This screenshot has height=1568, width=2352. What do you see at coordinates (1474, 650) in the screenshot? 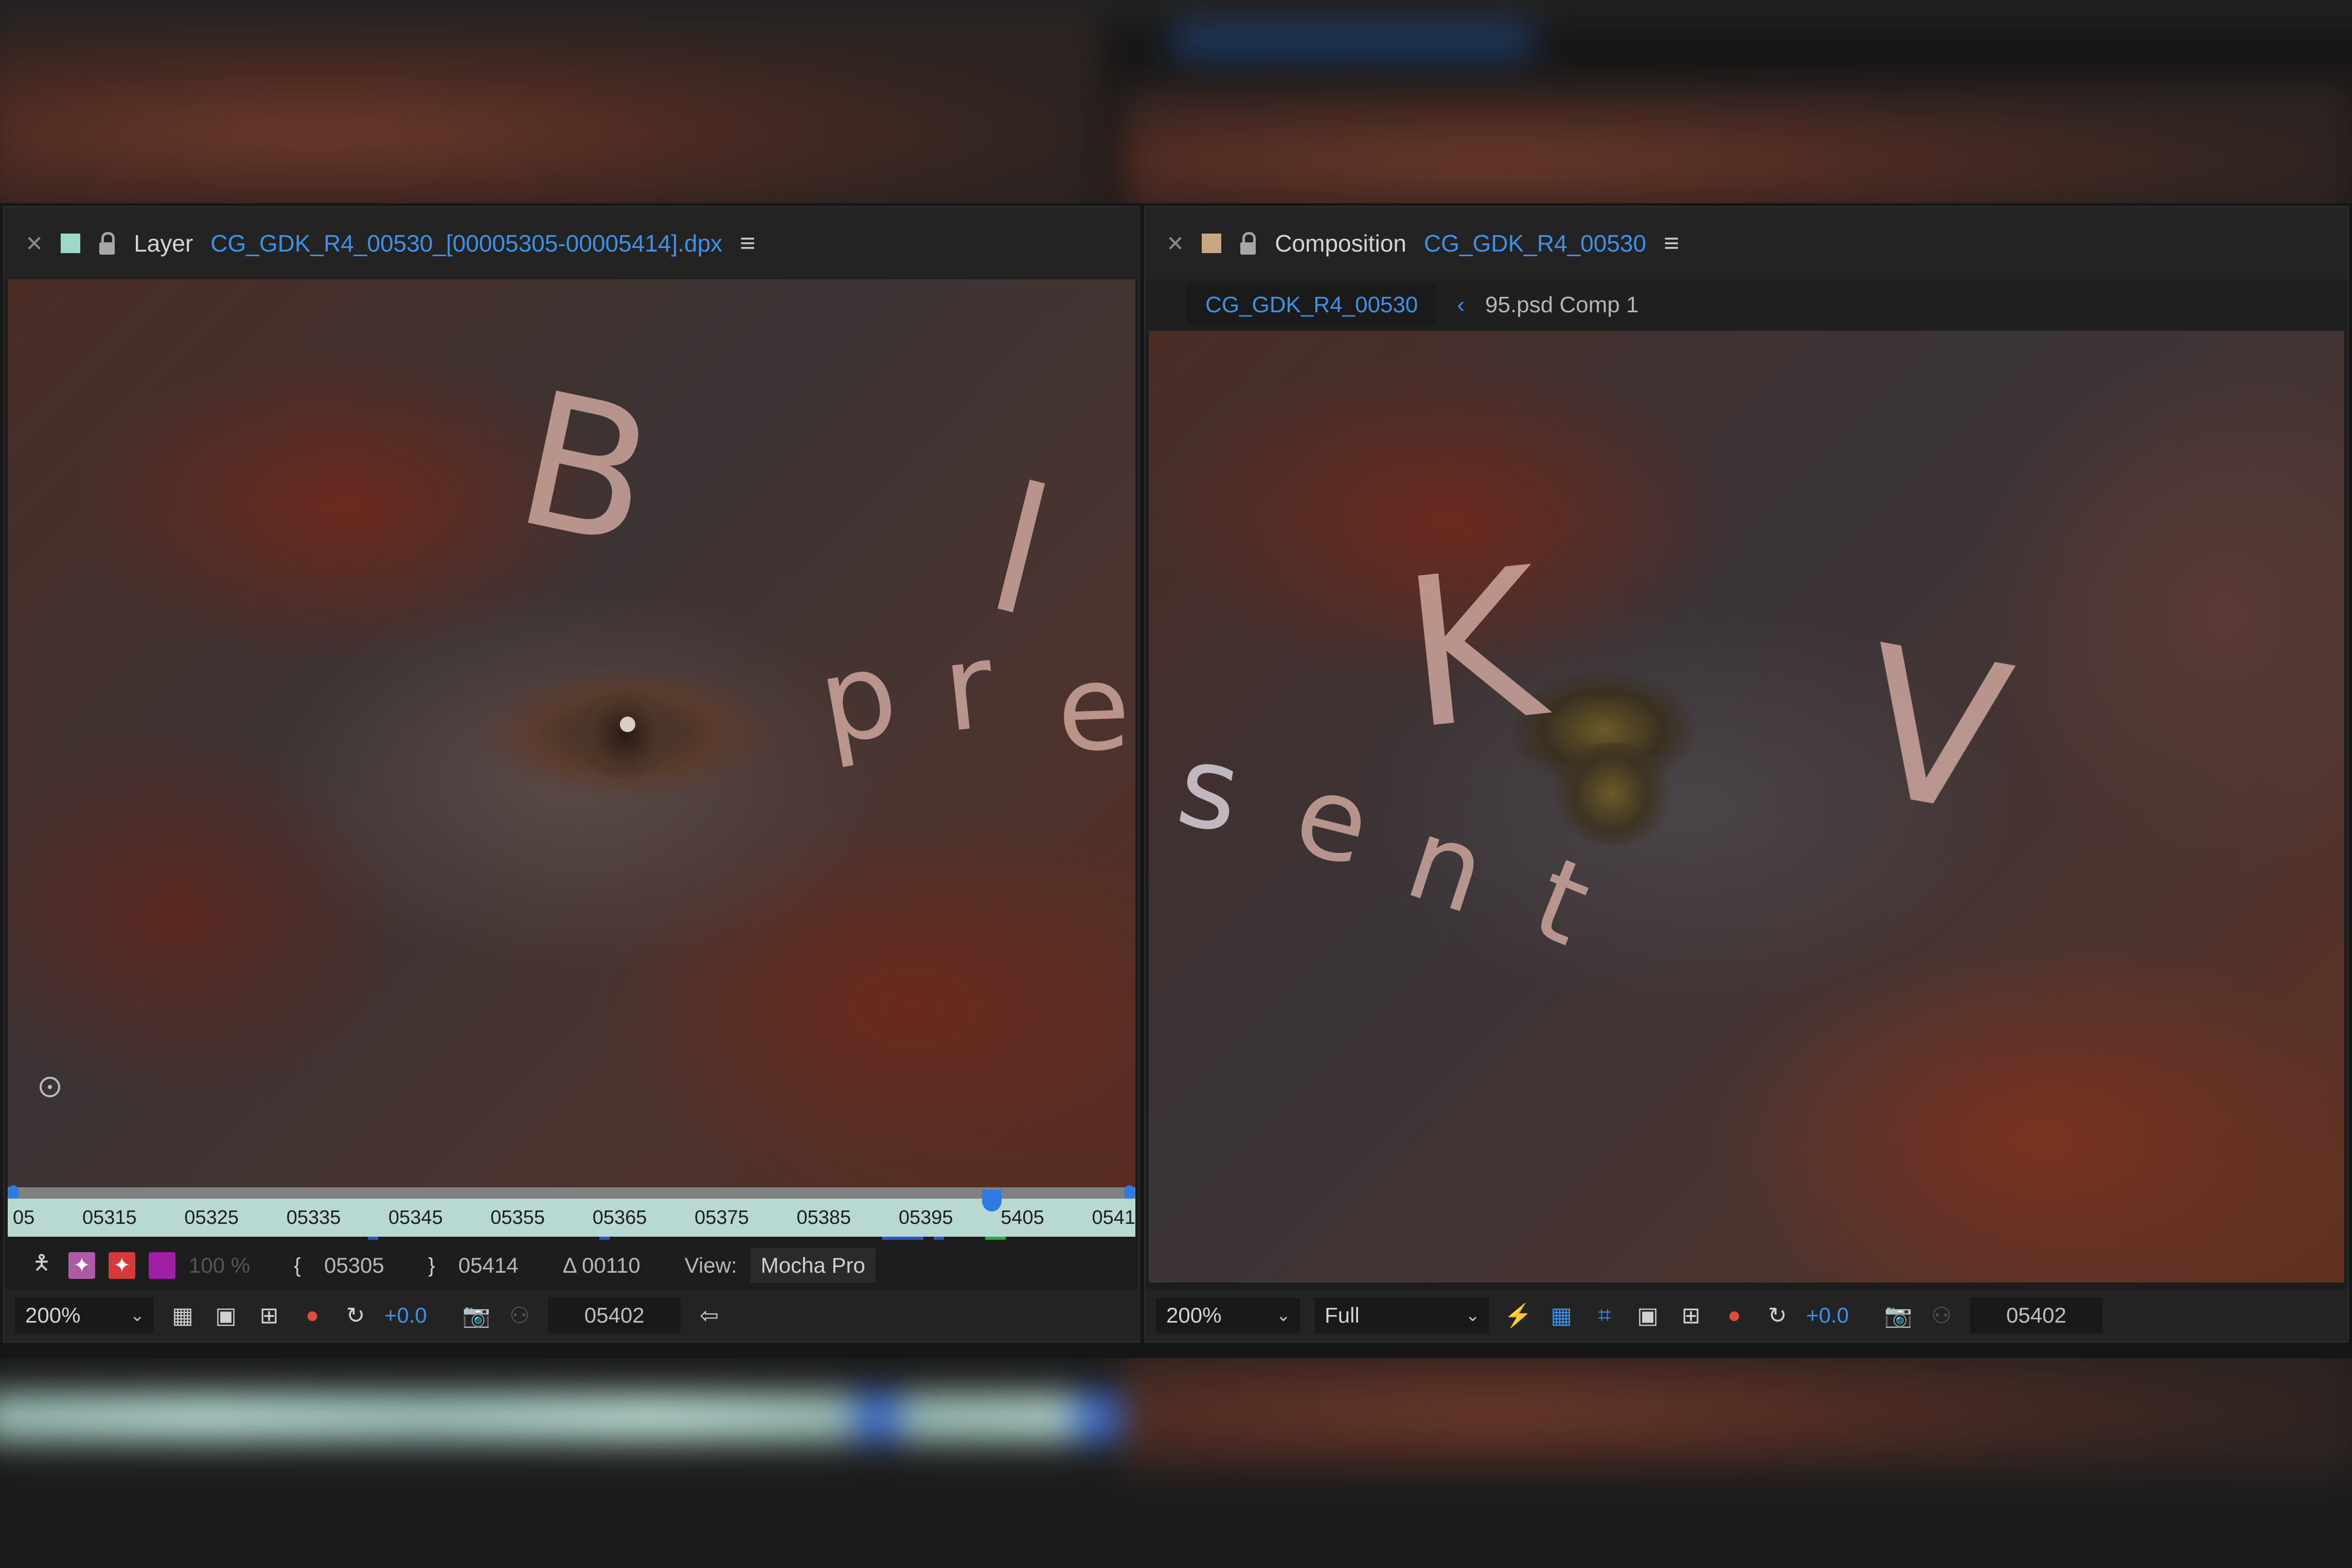
I see `text-glyph: K` at bounding box center [1474, 650].